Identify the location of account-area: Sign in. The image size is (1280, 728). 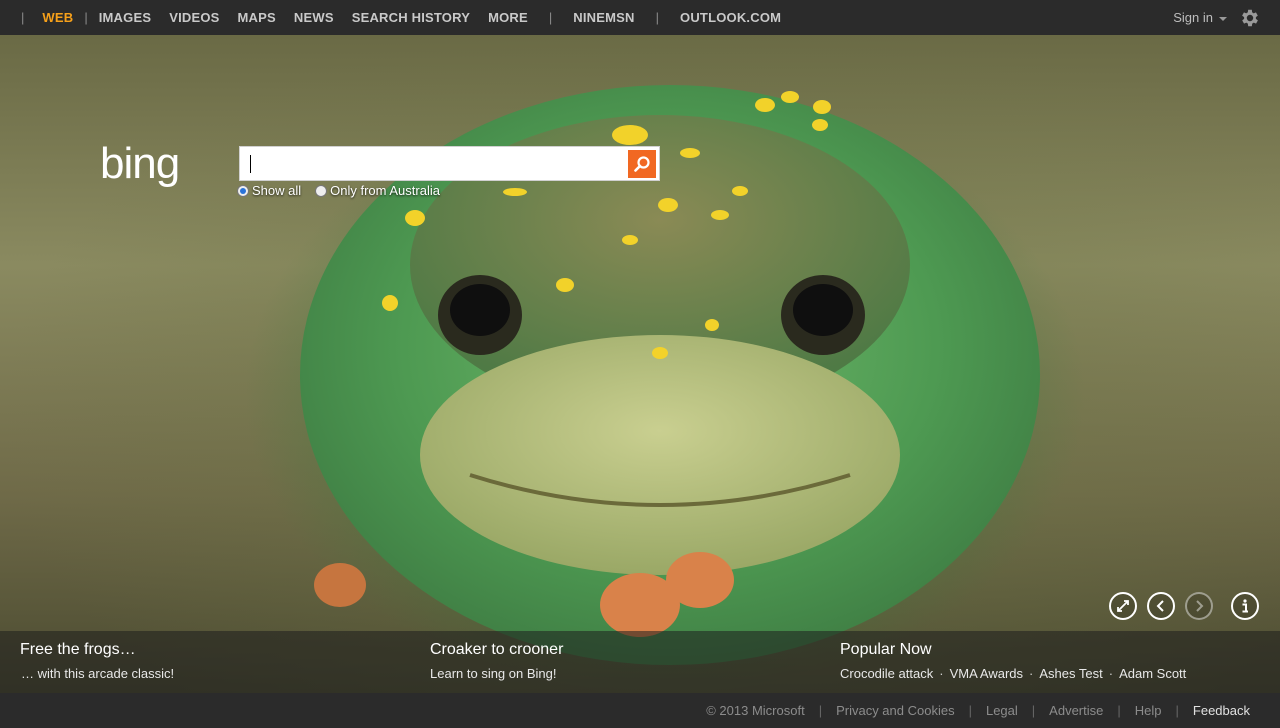
(1226, 17).